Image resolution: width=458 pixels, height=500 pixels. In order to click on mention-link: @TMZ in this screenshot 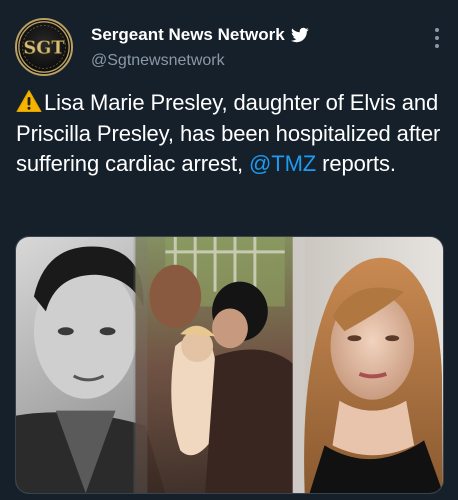, I will do `click(282, 163)`.